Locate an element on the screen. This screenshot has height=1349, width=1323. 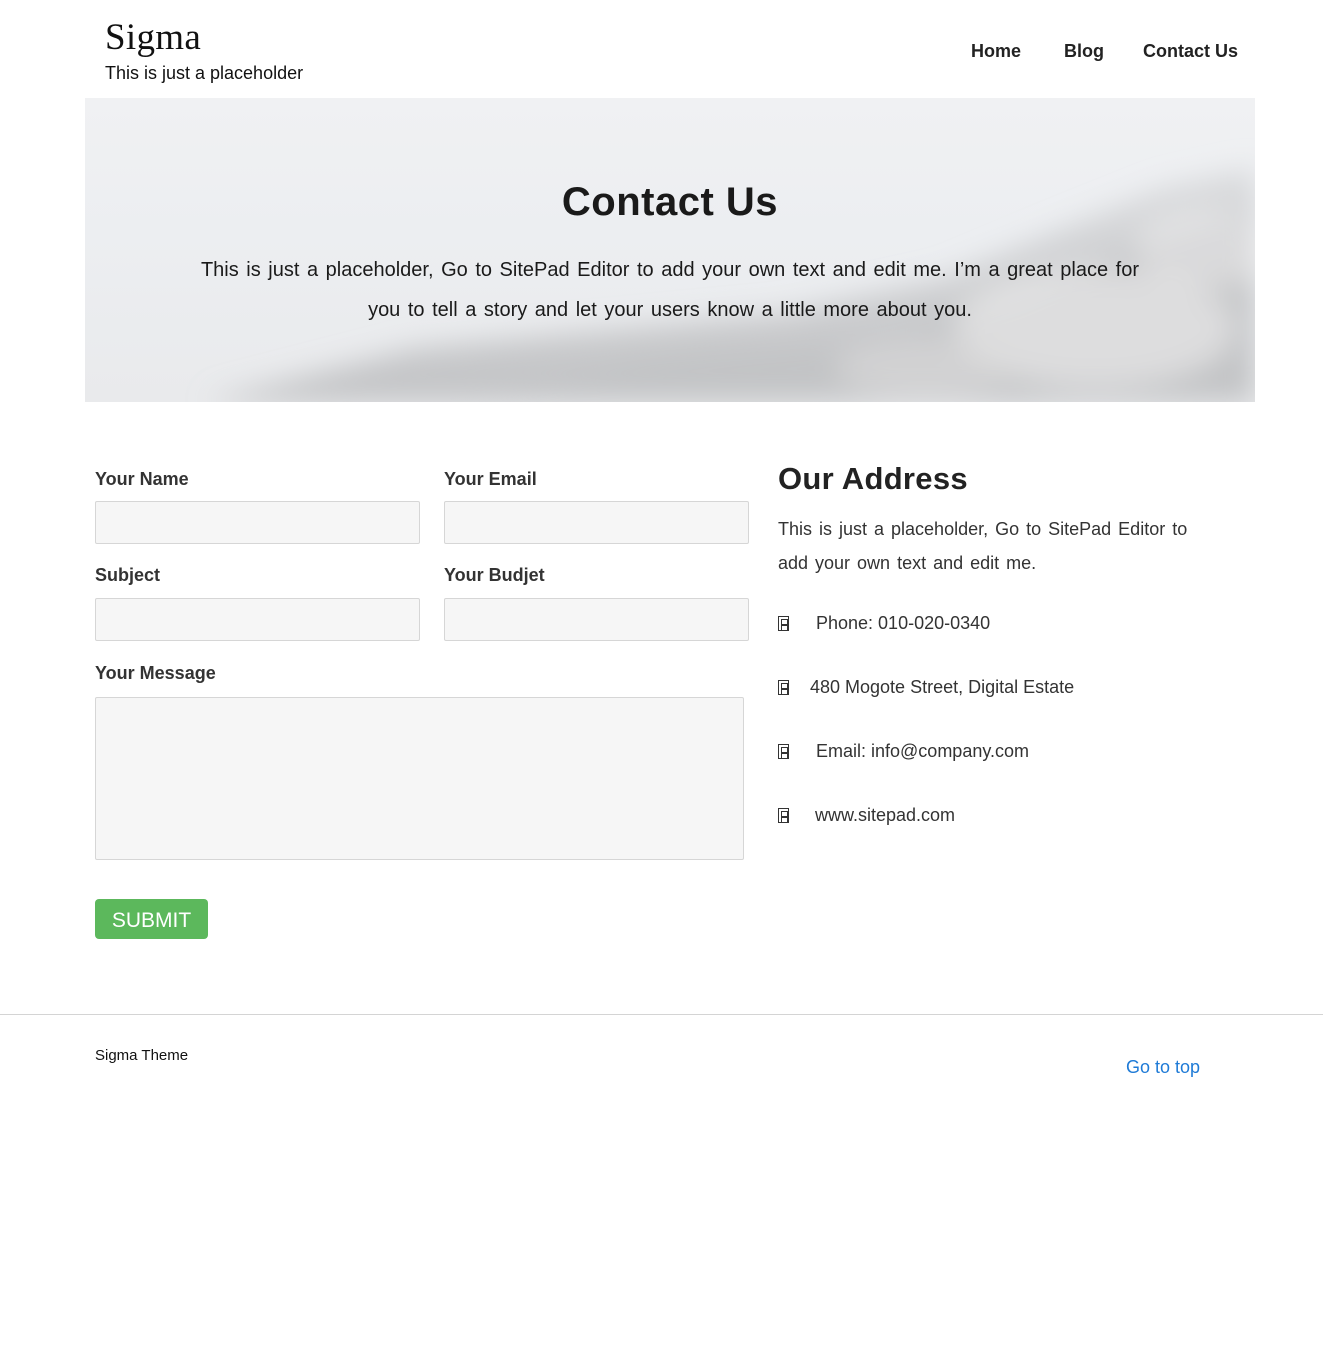
message-textarea is located at coordinates (419, 778).